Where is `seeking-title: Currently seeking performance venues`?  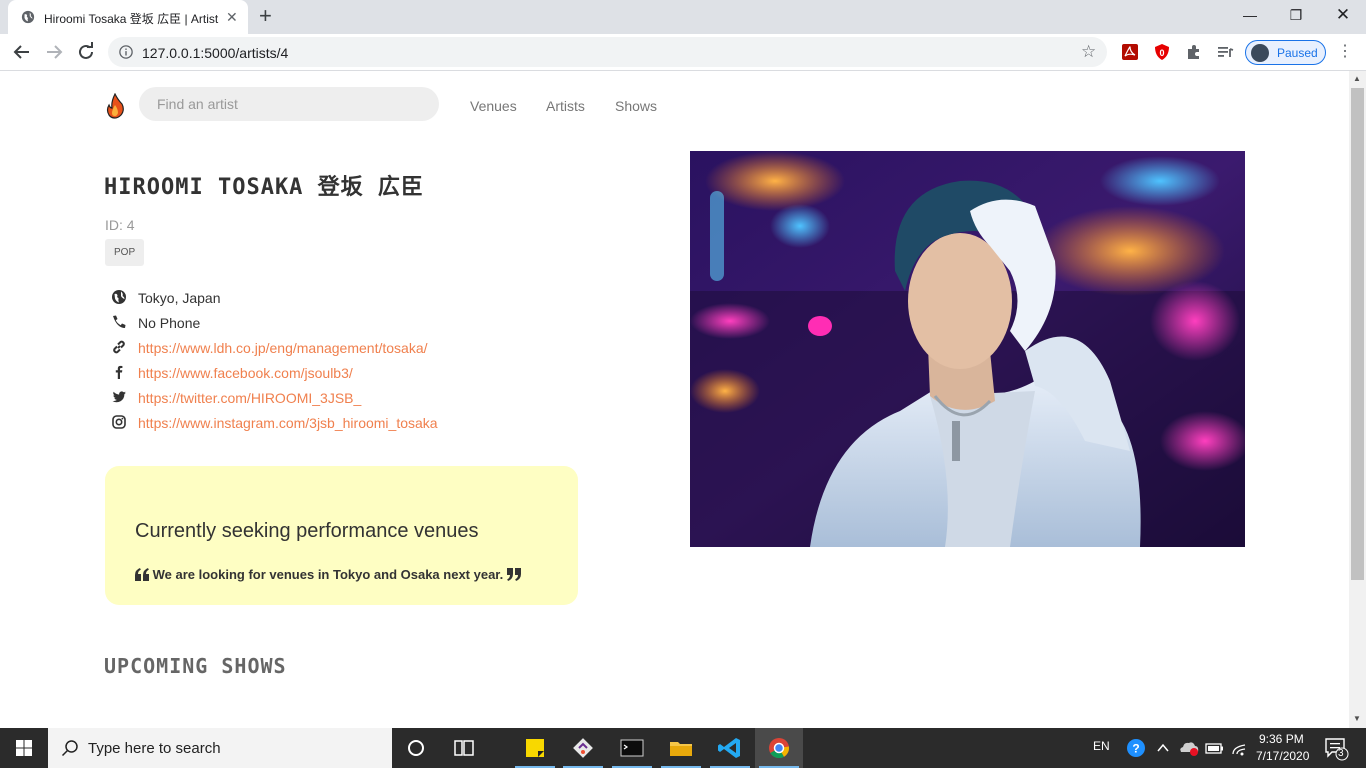
seeking-title: Currently seeking performance venues is located at coordinates (307, 531).